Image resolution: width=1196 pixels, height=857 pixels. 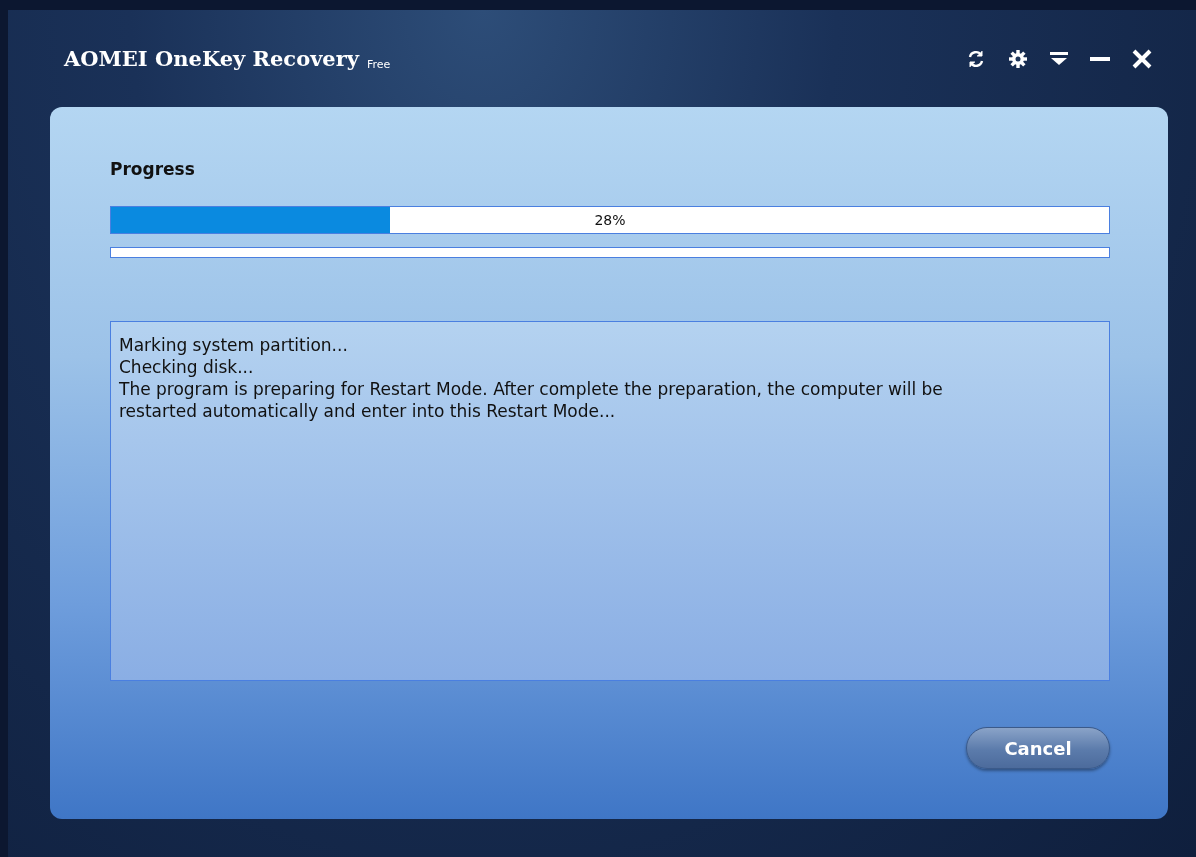 I want to click on close-icon, so click(x=1142, y=58).